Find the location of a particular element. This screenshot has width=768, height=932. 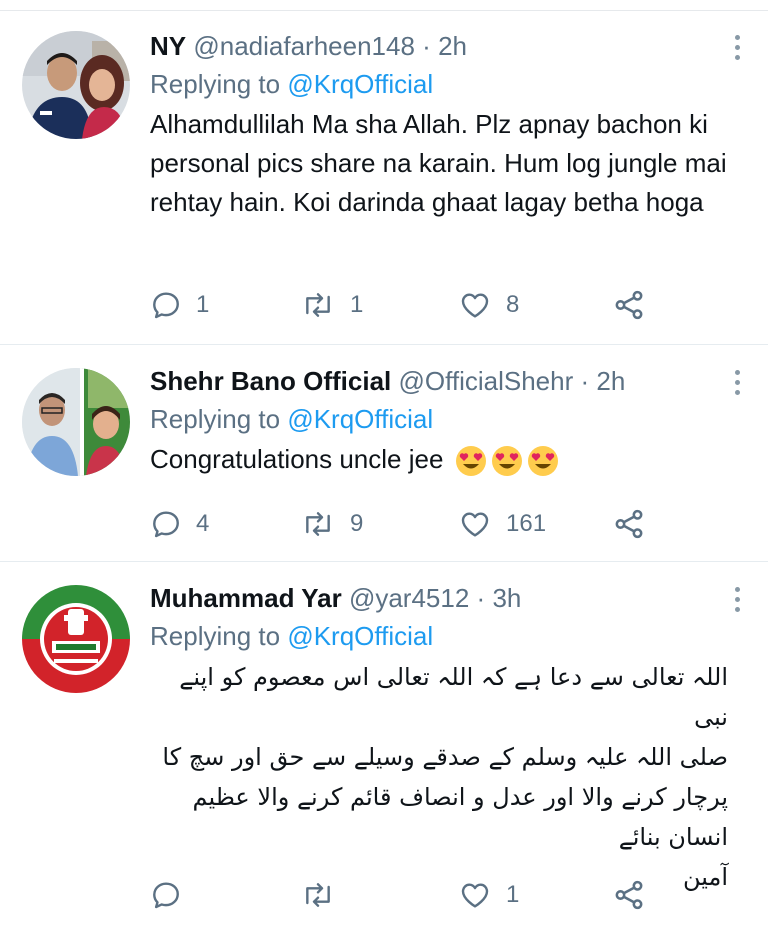

retweet-button: 1 is located at coordinates (331, 305).